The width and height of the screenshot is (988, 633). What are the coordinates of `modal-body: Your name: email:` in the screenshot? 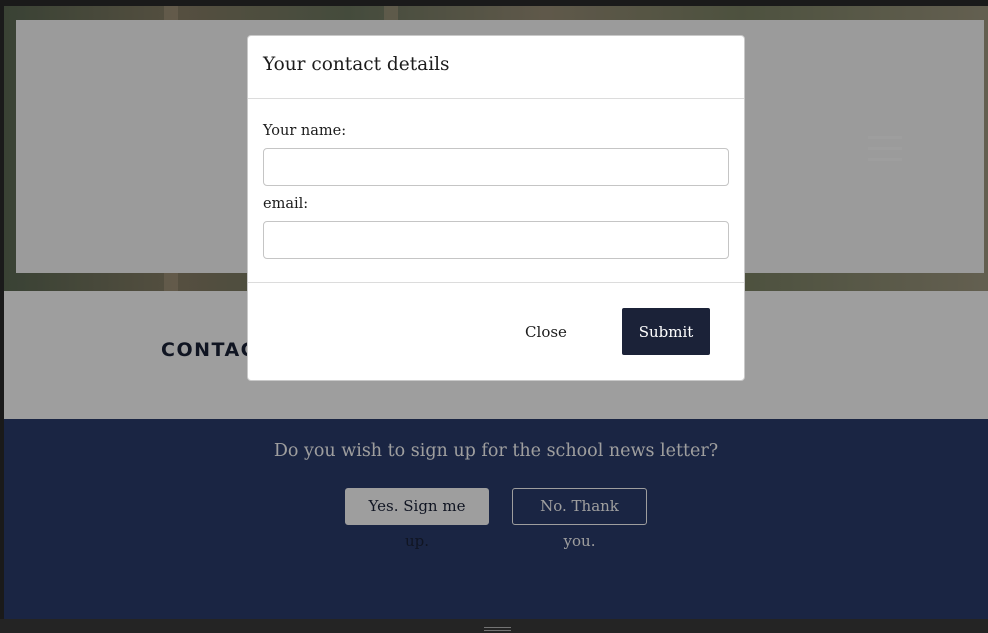 It's located at (496, 191).